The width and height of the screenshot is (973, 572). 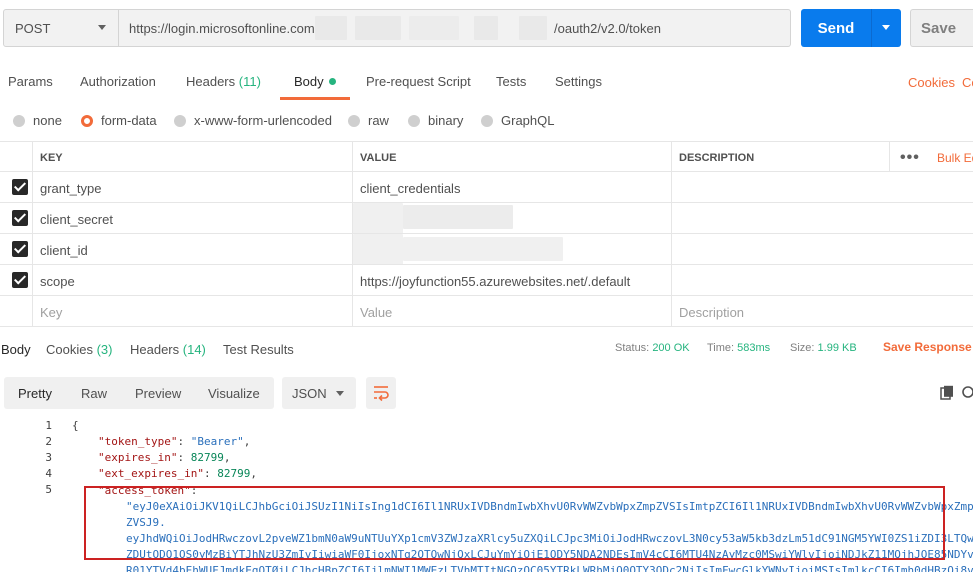 What do you see at coordinates (381, 393) in the screenshot?
I see `wrap-lines-button` at bounding box center [381, 393].